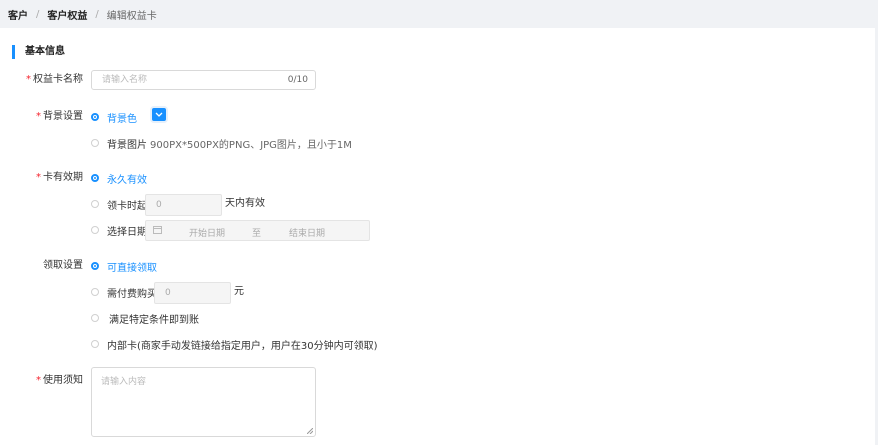  I want to click on radio-validity-days: 领卡时起, so click(119, 204).